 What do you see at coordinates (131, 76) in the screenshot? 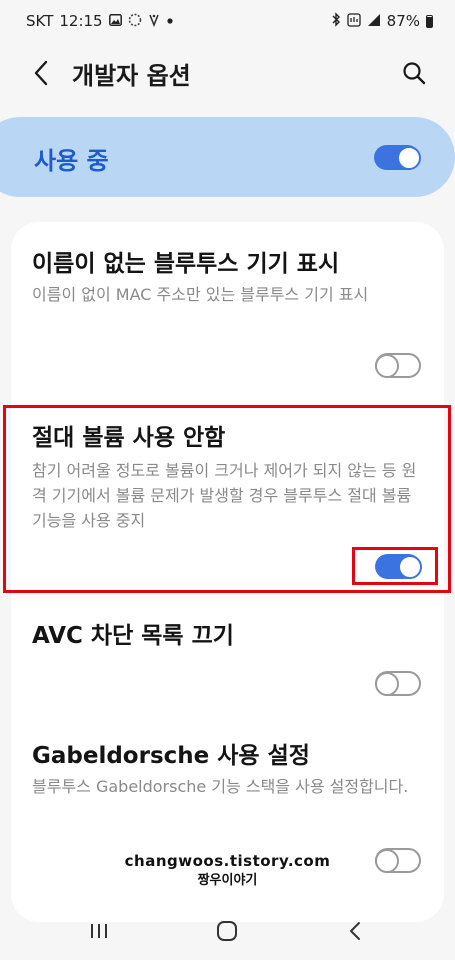
I see `page-title: 개발자 옵션` at bounding box center [131, 76].